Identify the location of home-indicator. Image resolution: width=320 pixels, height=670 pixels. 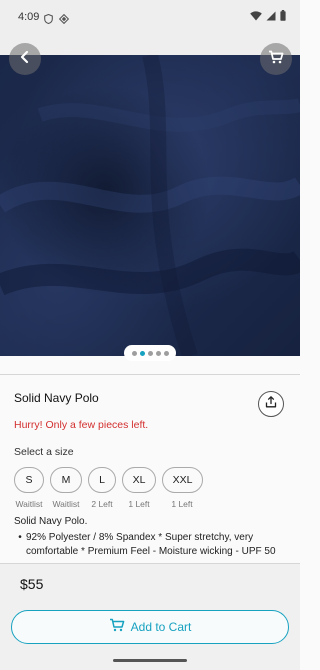
(150, 660).